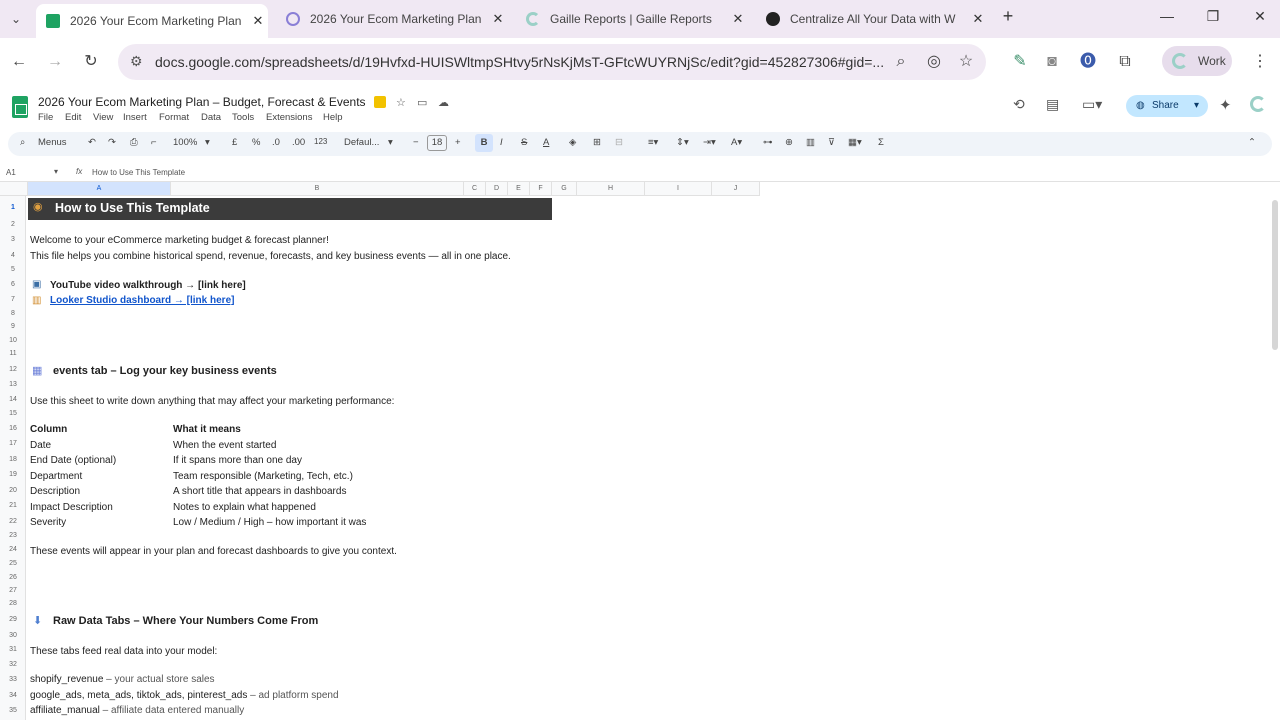  I want to click on name-box-dropdown-icon: ▾, so click(56, 171).